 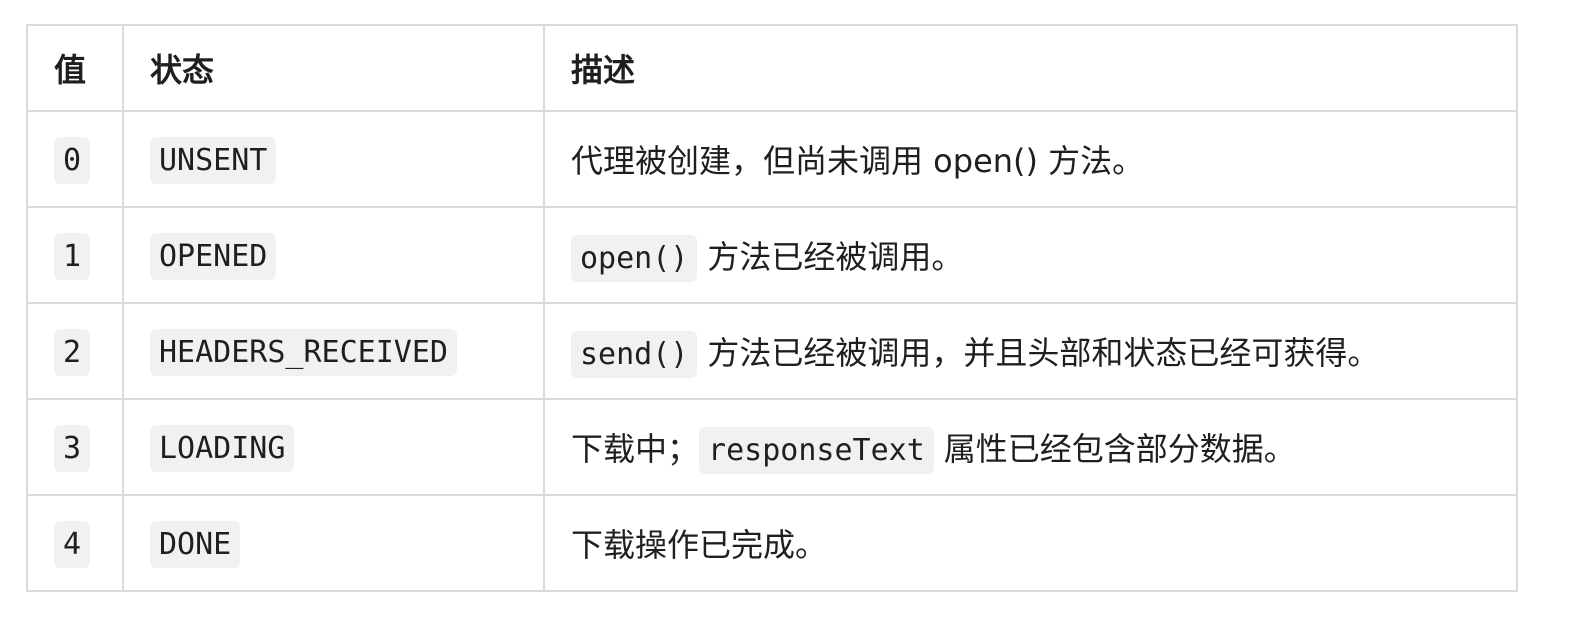 What do you see at coordinates (333, 159) in the screenshot?
I see `state-cell: UNSENT` at bounding box center [333, 159].